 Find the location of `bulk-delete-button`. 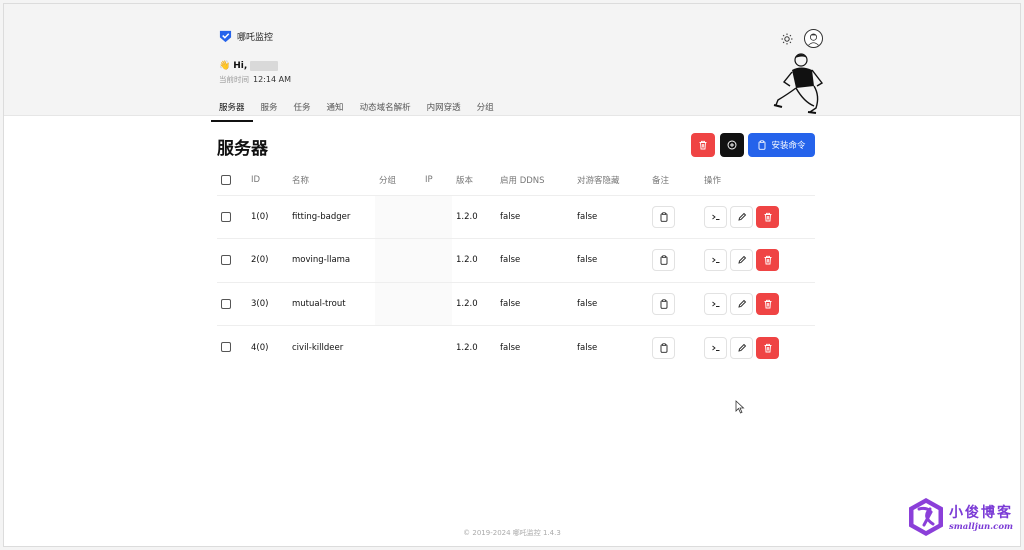

bulk-delete-button is located at coordinates (703, 145).